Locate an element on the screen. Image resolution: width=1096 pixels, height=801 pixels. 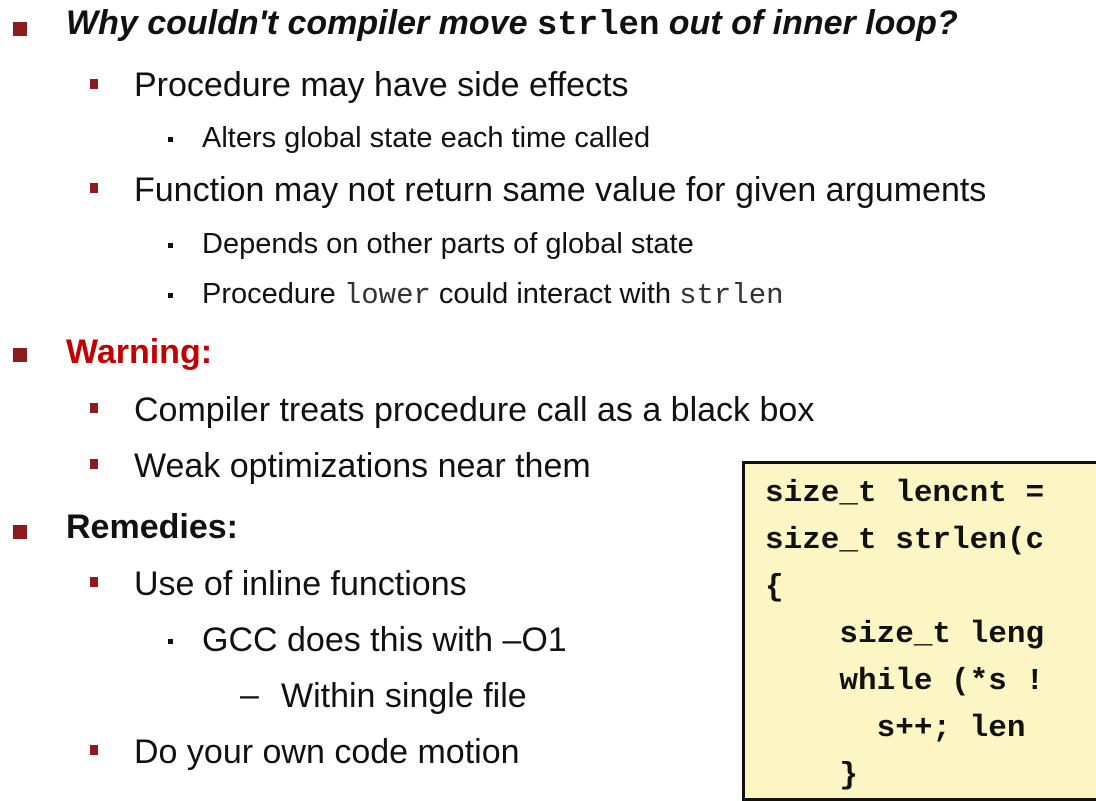
dash-single-file: – is located at coordinates (249, 695).